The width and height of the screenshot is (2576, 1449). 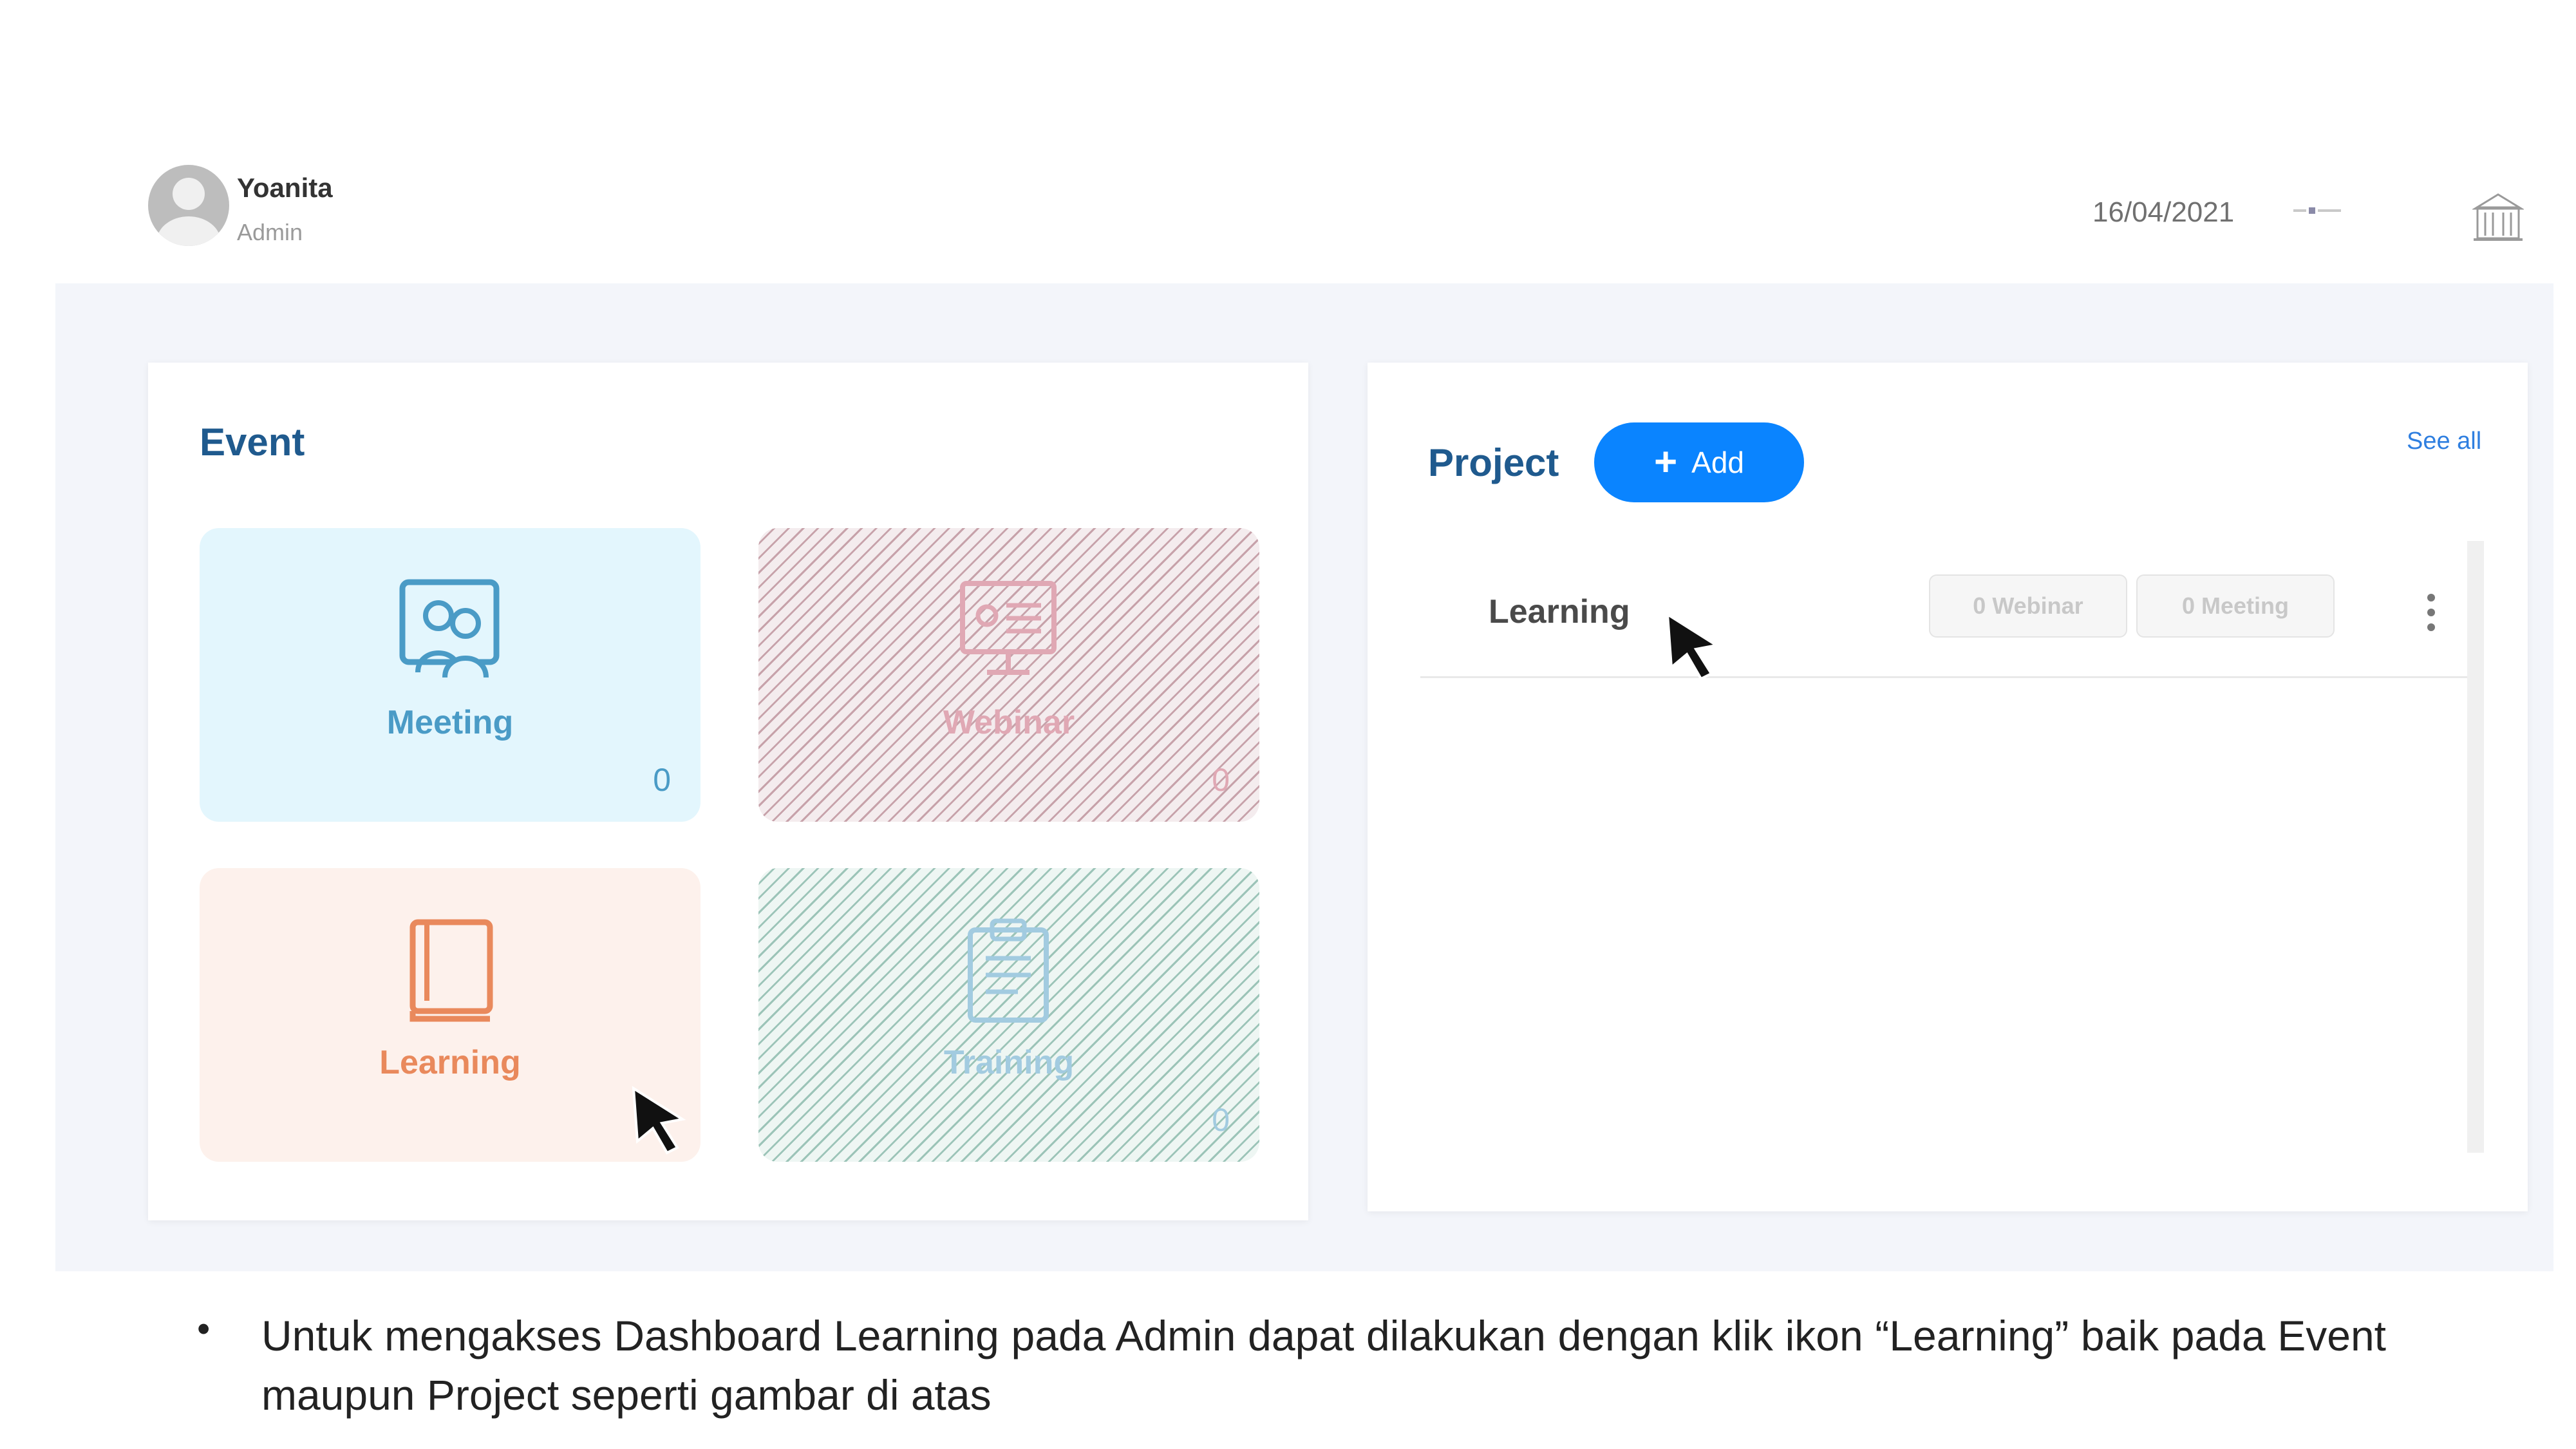 I want to click on training-card: Training 0, so click(x=1008, y=1015).